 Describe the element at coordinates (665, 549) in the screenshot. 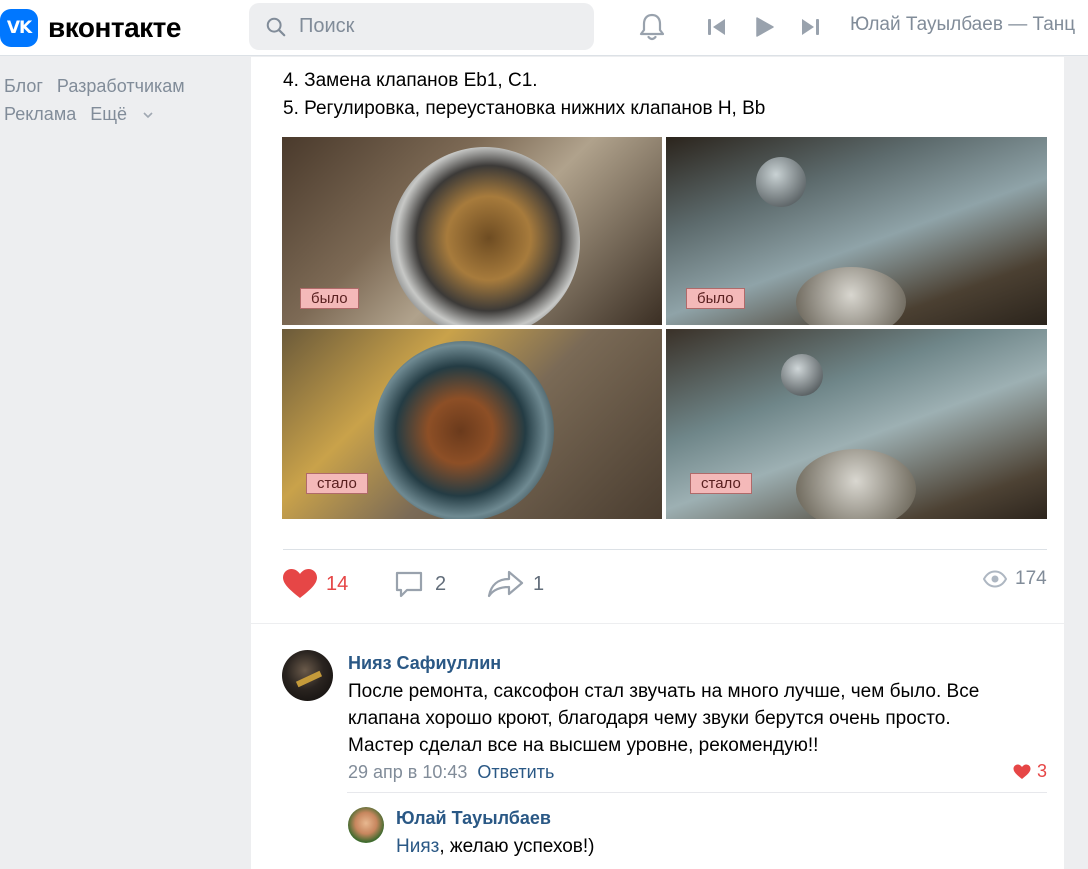

I see `post-divider` at that location.